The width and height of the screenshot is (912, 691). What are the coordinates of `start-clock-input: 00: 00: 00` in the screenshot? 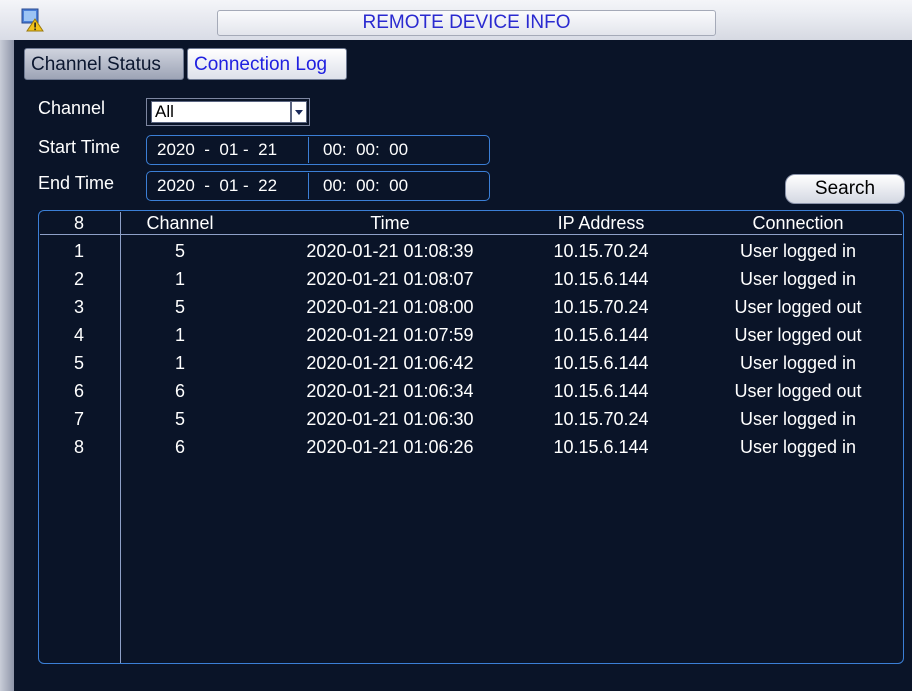 It's located at (365, 150).